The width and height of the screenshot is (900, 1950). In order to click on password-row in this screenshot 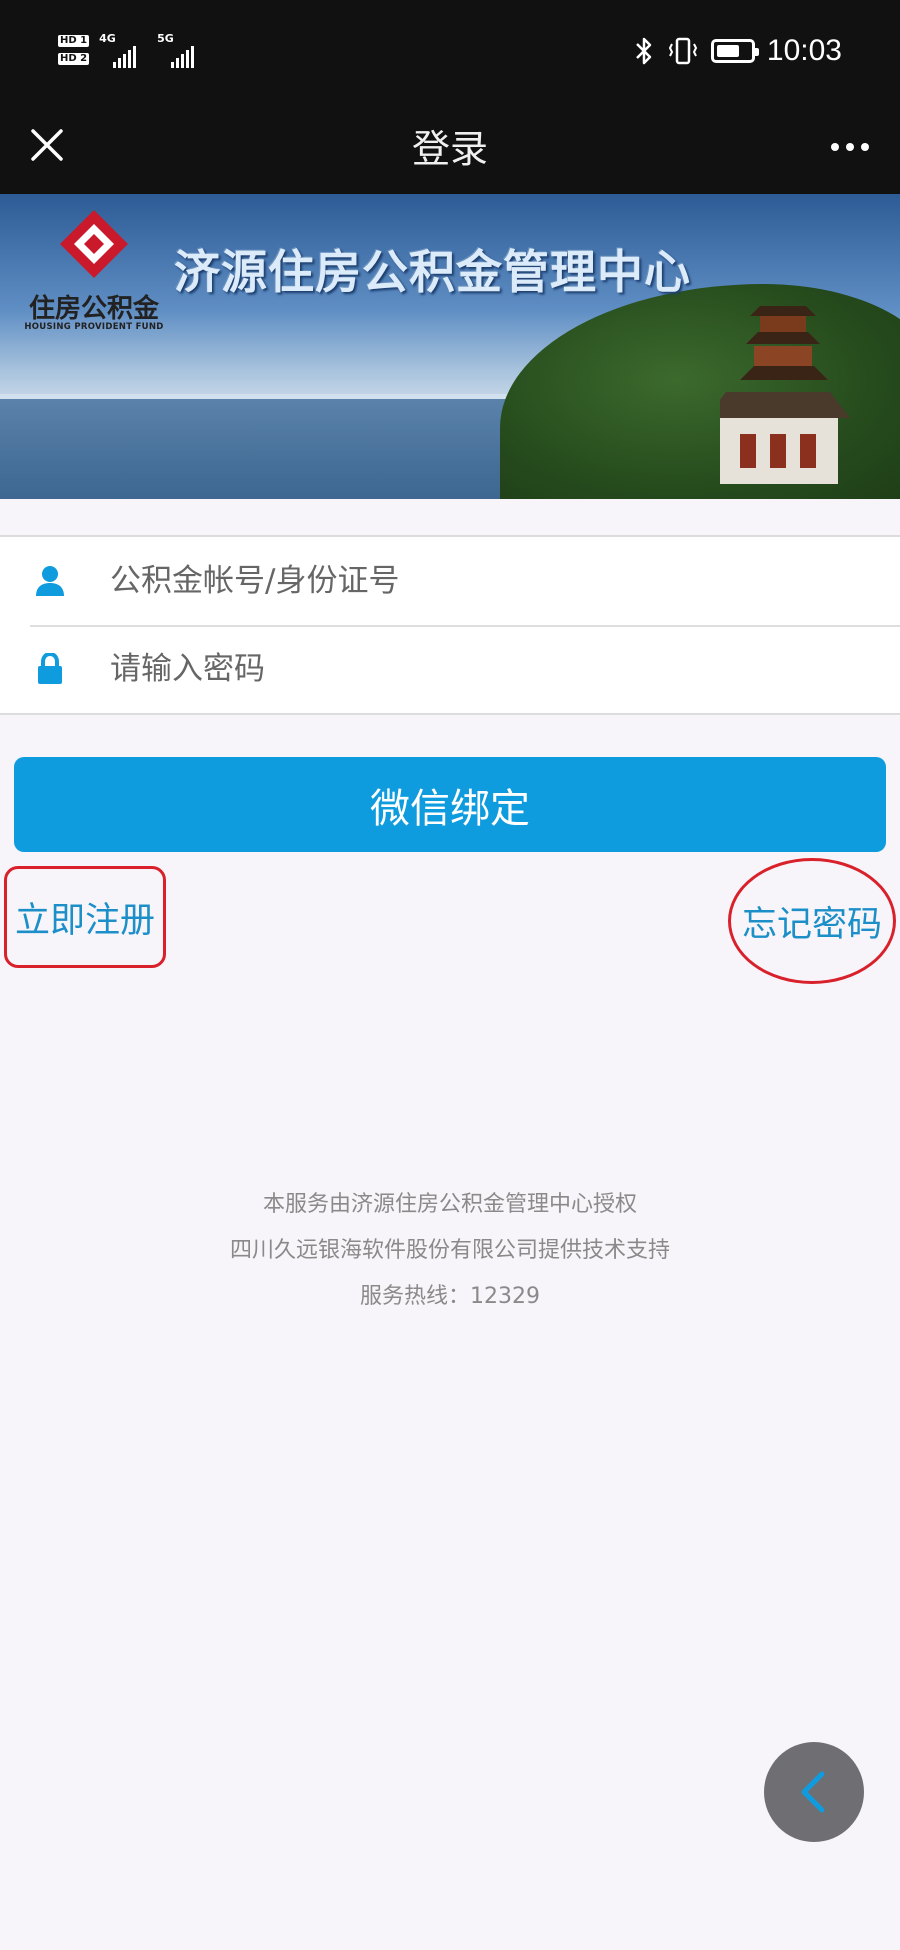, I will do `click(450, 669)`.